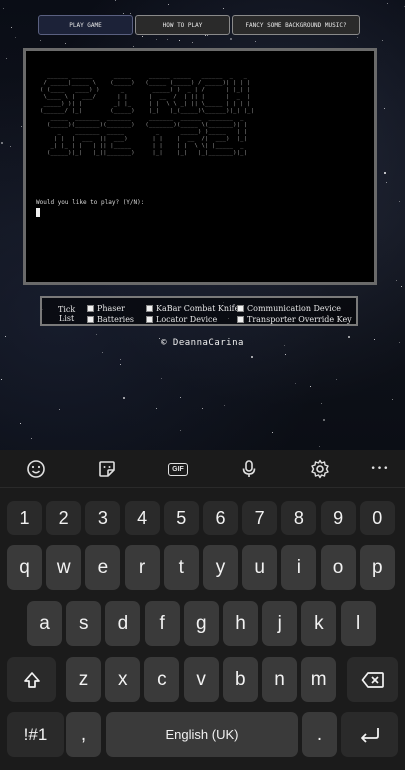 The width and height of the screenshot is (405, 770). I want to click on key-l: l, so click(358, 623).